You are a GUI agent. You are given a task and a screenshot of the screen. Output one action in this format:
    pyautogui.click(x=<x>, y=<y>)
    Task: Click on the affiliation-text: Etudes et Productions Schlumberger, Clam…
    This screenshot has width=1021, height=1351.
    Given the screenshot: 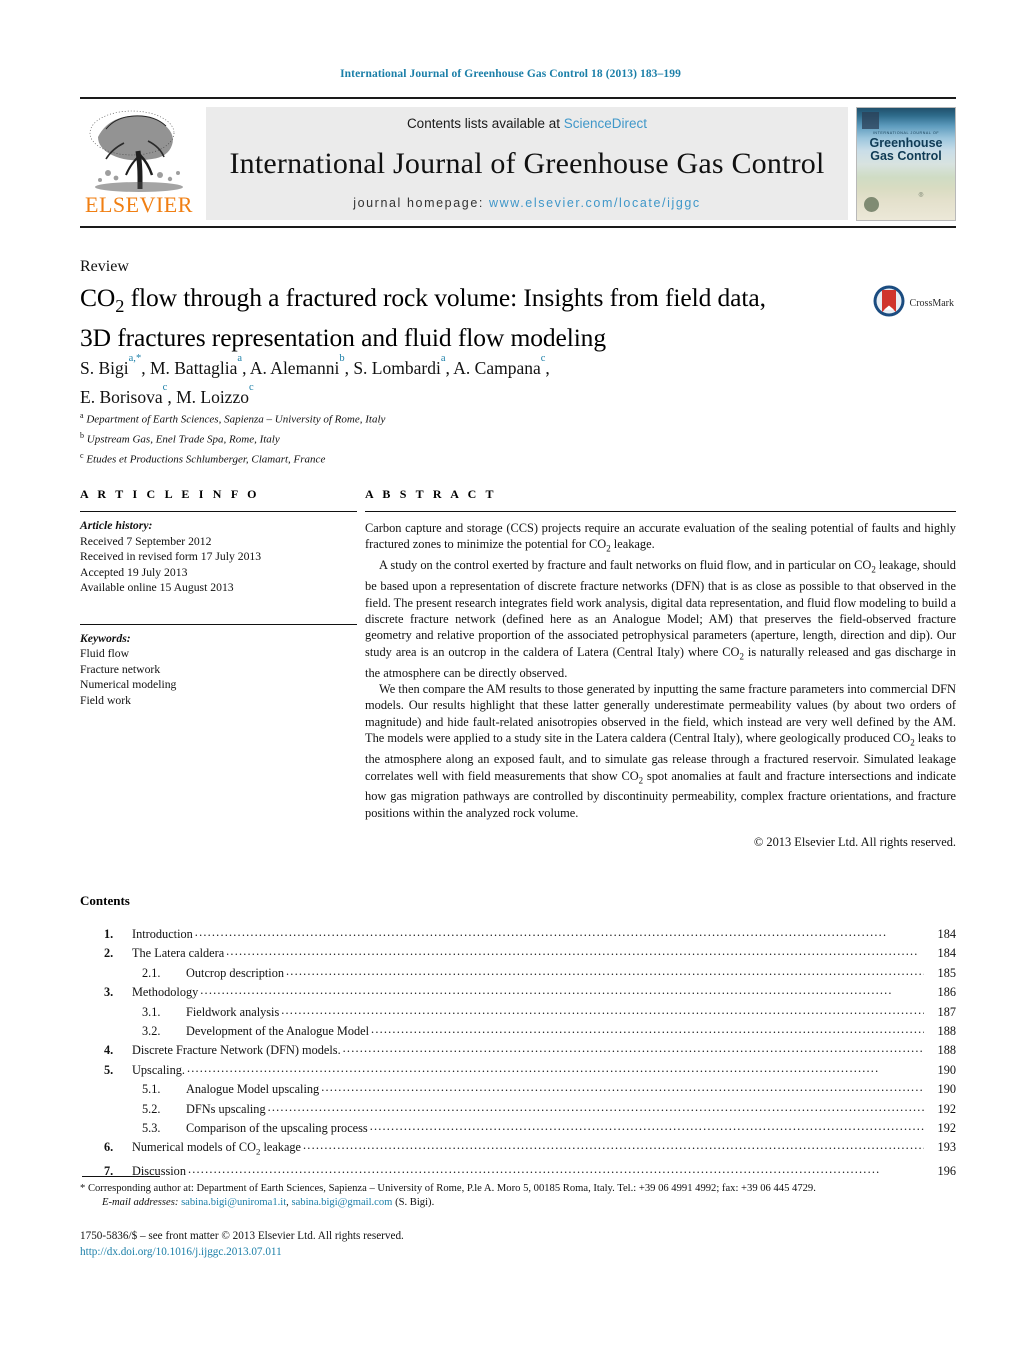 What is the action you would take?
    pyautogui.click(x=206, y=459)
    